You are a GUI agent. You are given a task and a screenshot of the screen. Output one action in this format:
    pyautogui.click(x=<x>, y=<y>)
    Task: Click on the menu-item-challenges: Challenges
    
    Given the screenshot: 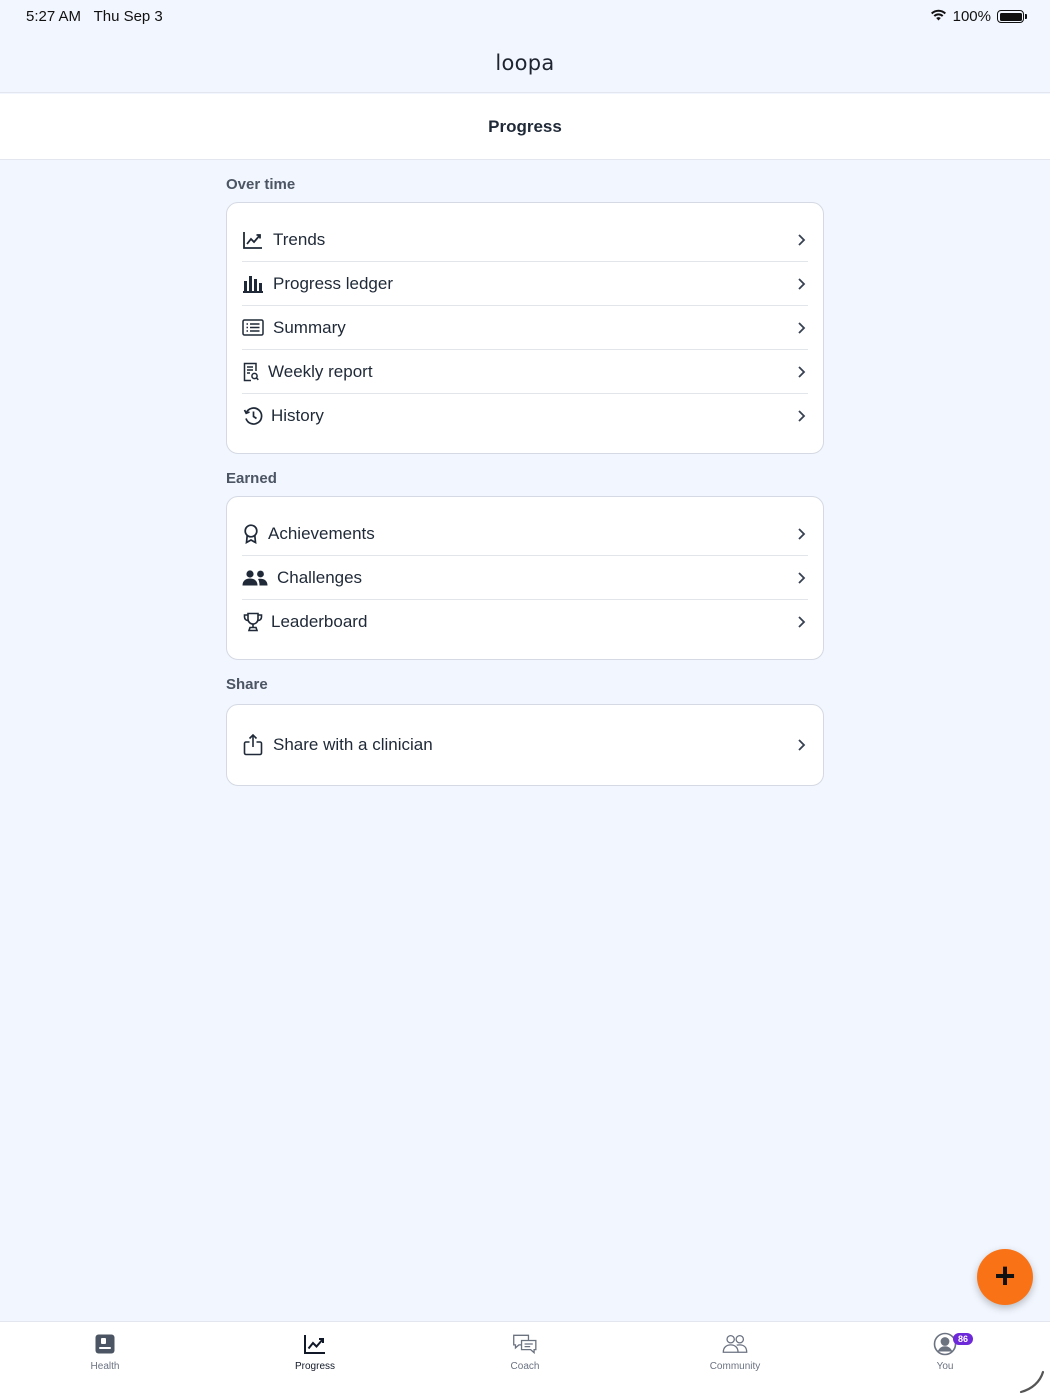 What is the action you would take?
    pyautogui.click(x=525, y=578)
    